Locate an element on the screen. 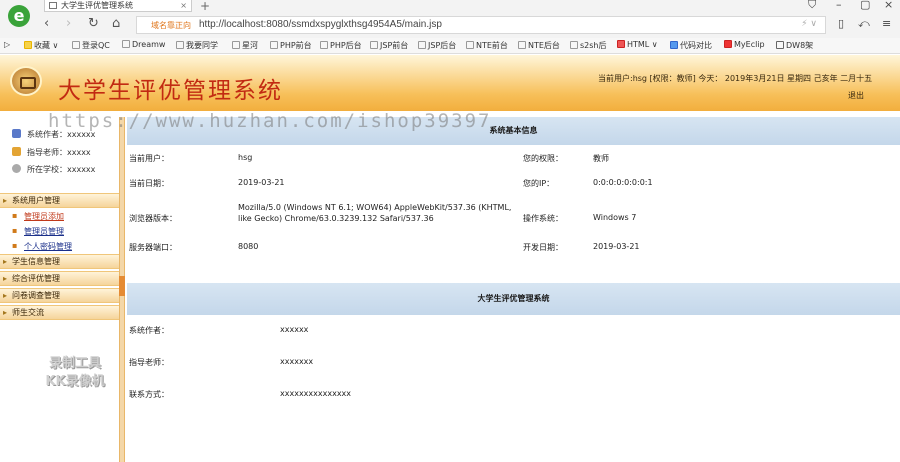 The width and height of the screenshot is (900, 462). home-icon: ⌂ is located at coordinates (116, 24).